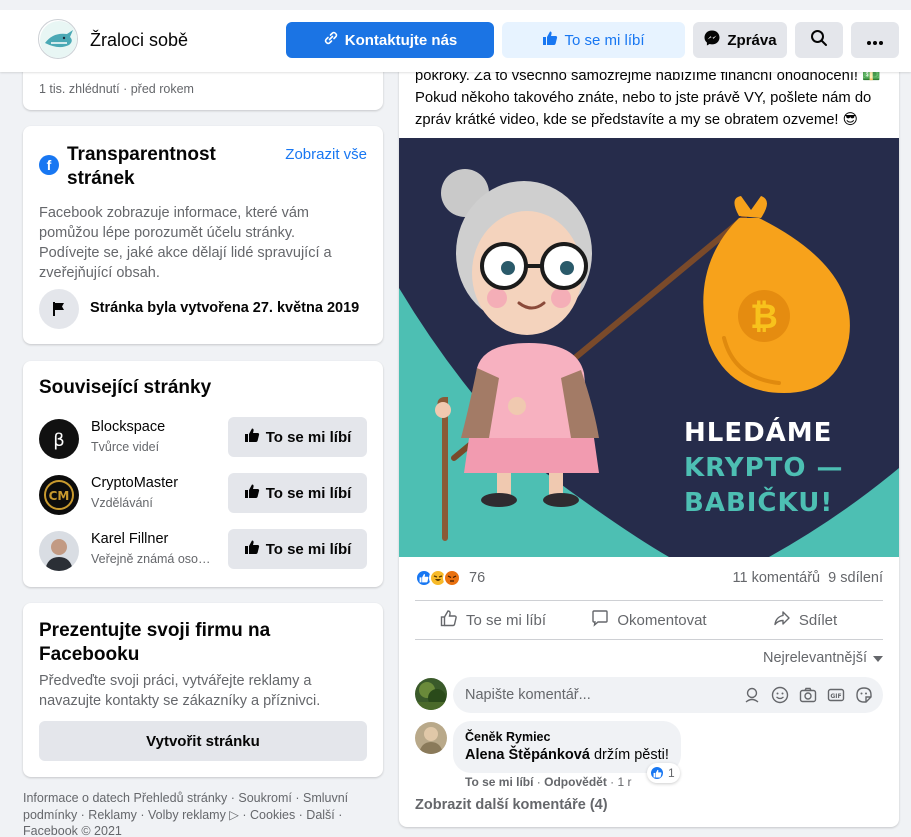 The width and height of the screenshot is (911, 837). Describe the element at coordinates (155, 642) in the screenshot. I see `promo-title: Prezentujte svoji firmu na Facebooku` at that location.